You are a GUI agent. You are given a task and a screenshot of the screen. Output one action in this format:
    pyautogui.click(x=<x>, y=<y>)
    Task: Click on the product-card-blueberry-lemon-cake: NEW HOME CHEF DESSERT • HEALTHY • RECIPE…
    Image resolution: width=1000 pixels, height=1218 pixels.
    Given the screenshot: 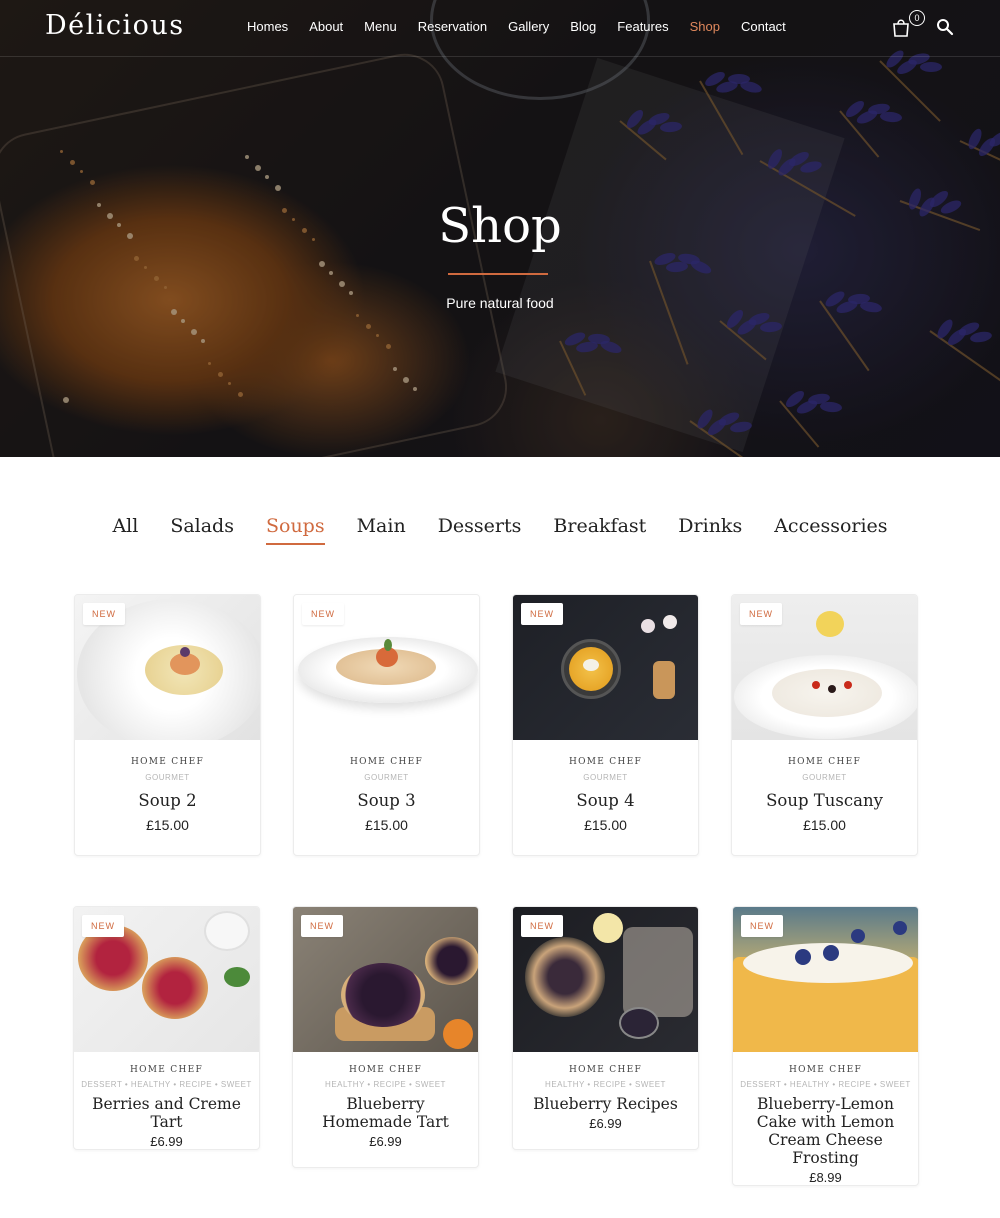 What is the action you would take?
    pyautogui.click(x=825, y=1046)
    